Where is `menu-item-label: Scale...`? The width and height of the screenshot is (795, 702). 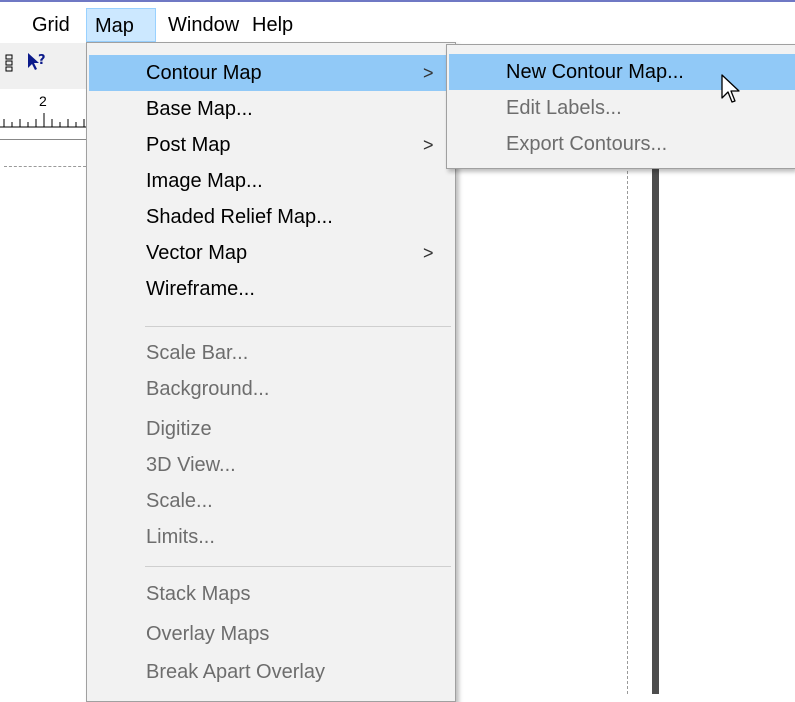
menu-item-label: Scale... is located at coordinates (179, 501).